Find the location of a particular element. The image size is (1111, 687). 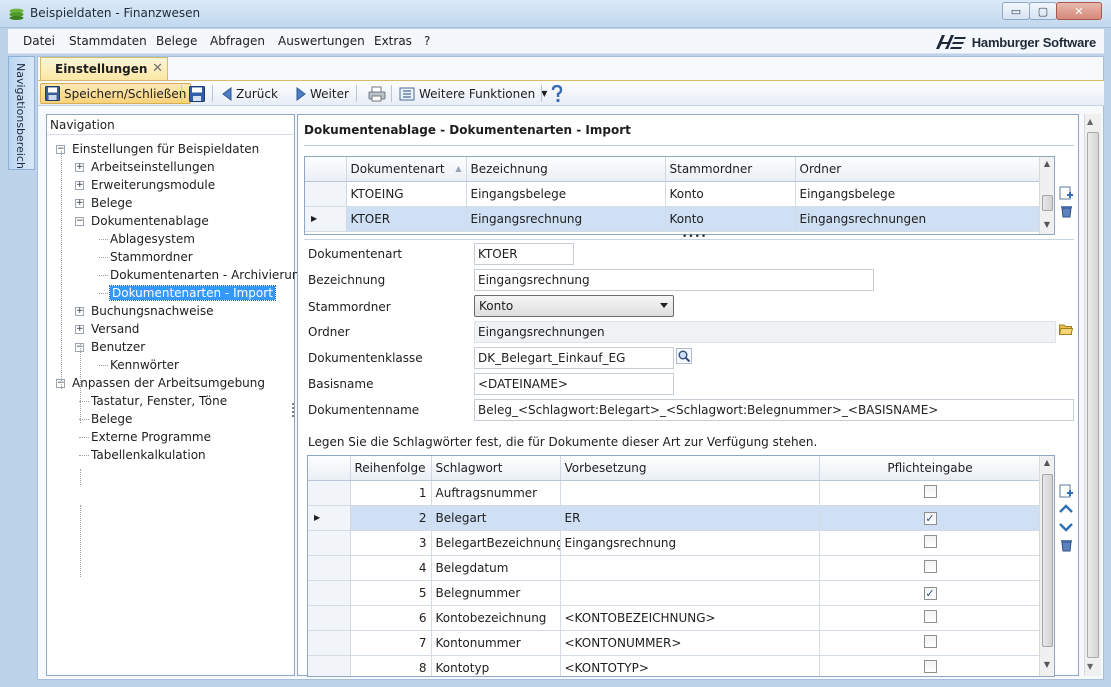

cell-dokumentenart: KTOEING is located at coordinates (406, 194).